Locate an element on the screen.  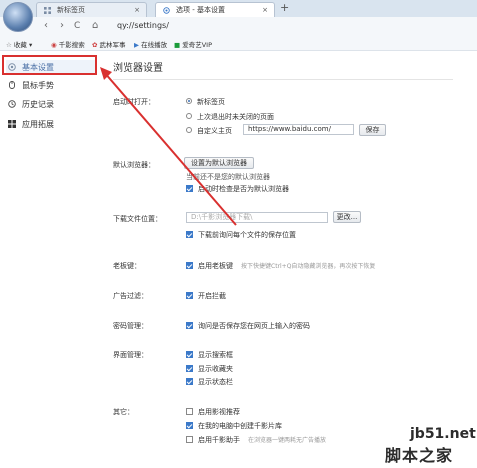
divider is located at coordinates (283, 79).